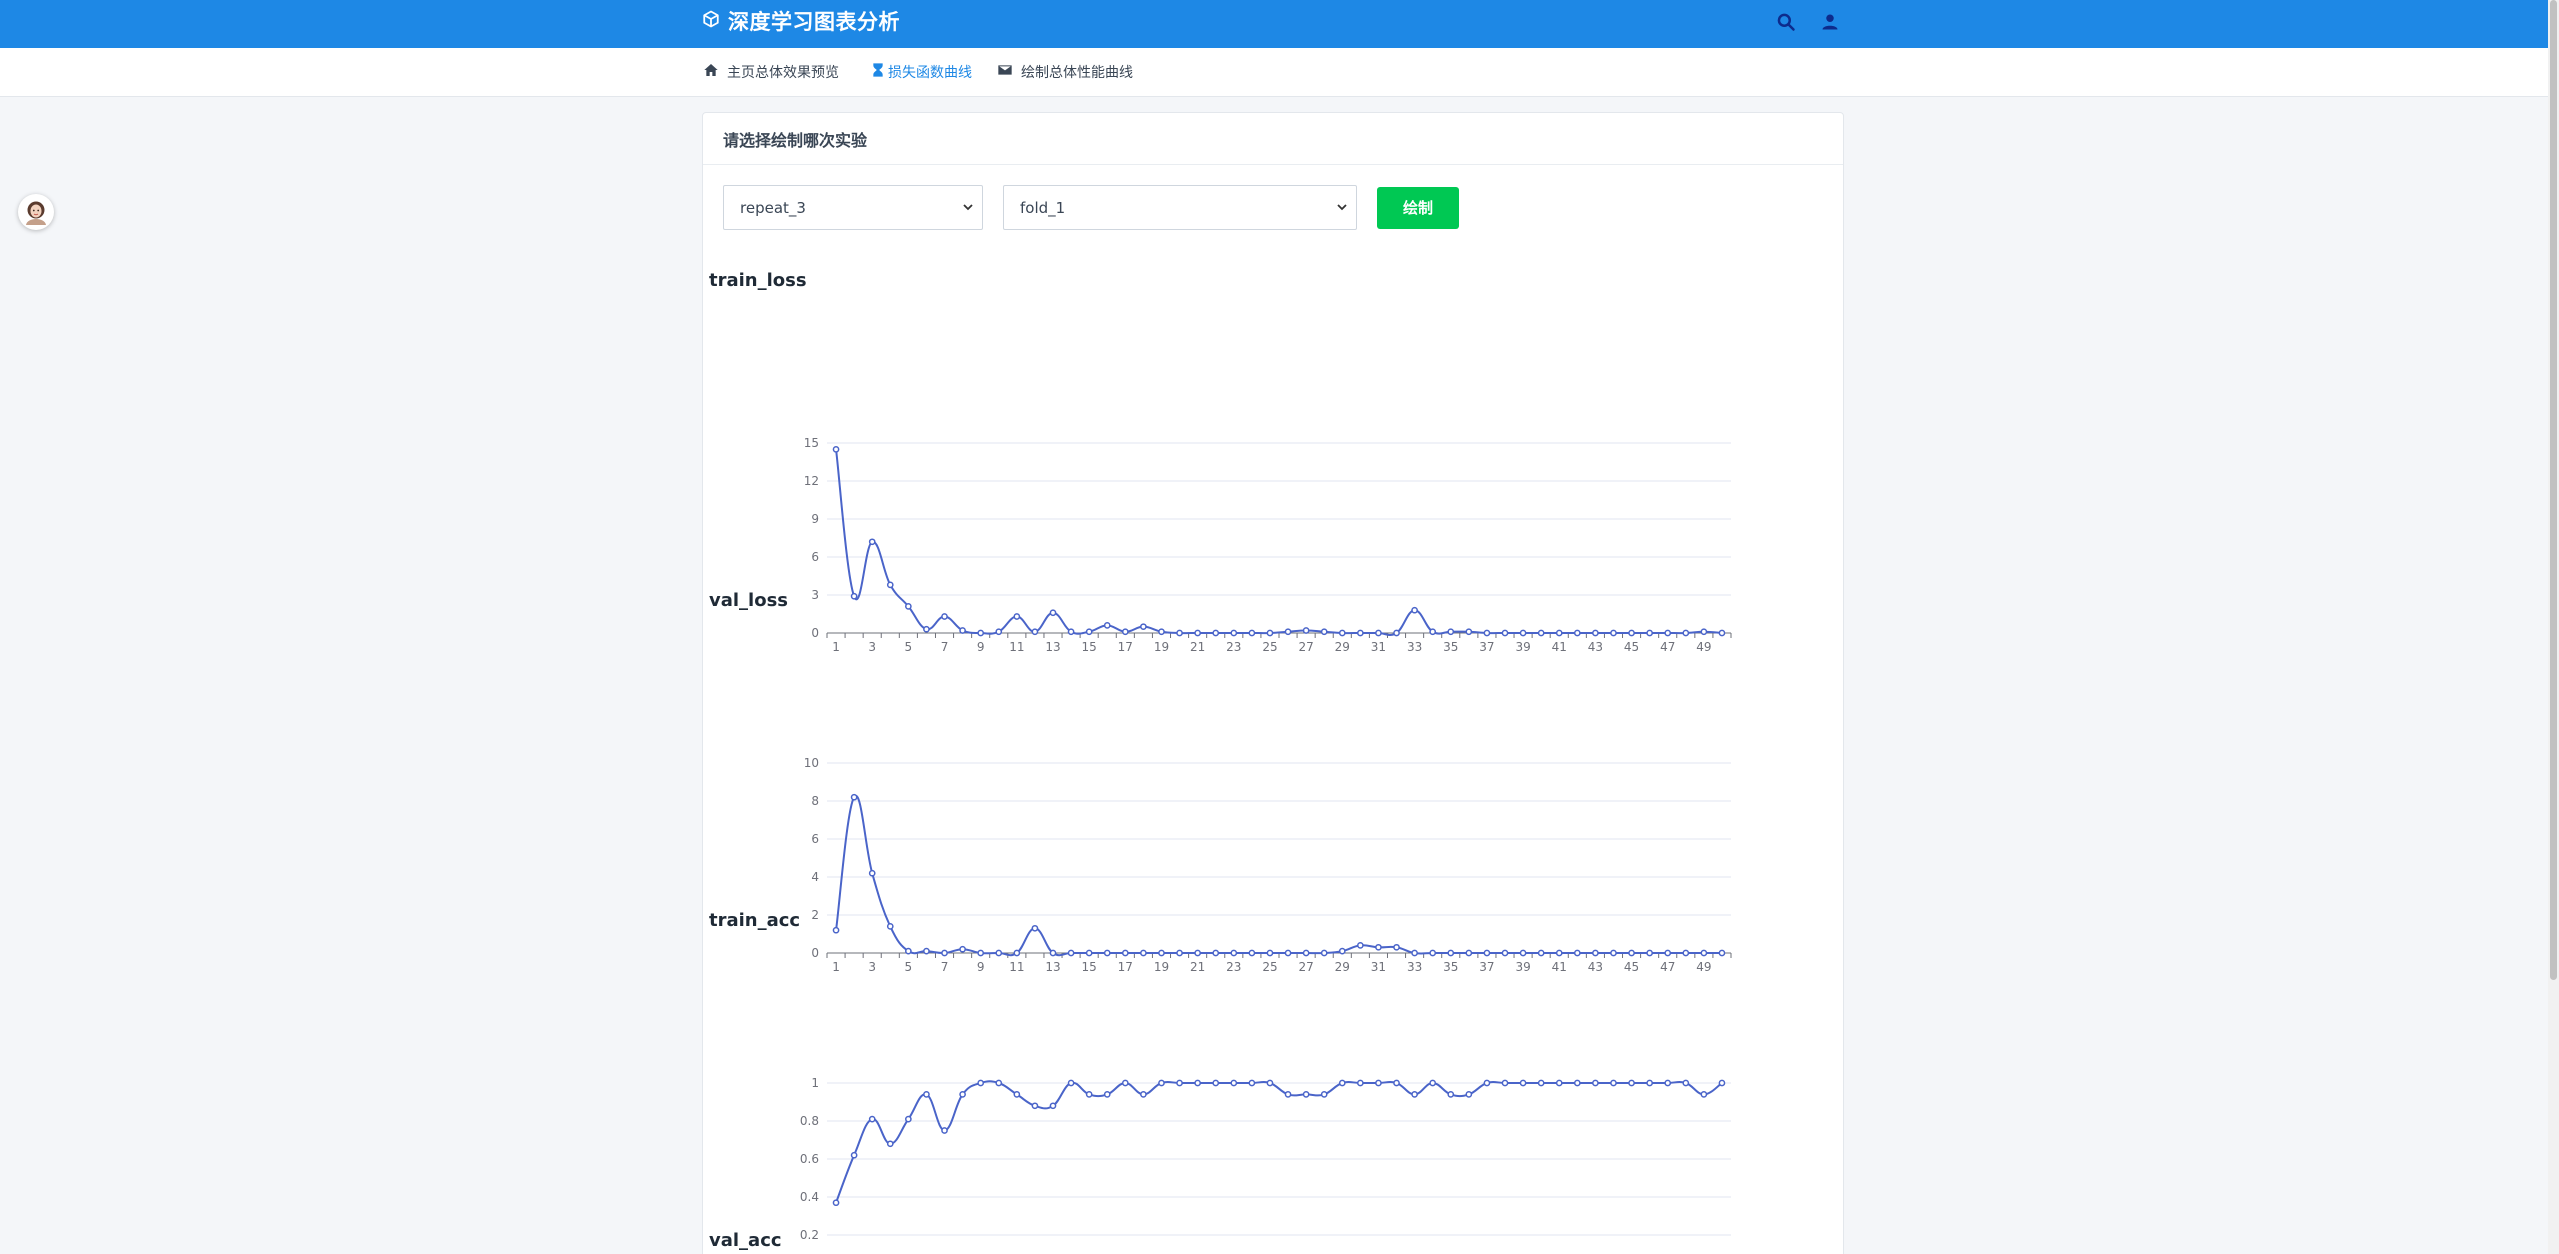 This screenshot has height=1254, width=2559. I want to click on nav-item-label: 主页总体效果预览, so click(783, 73).